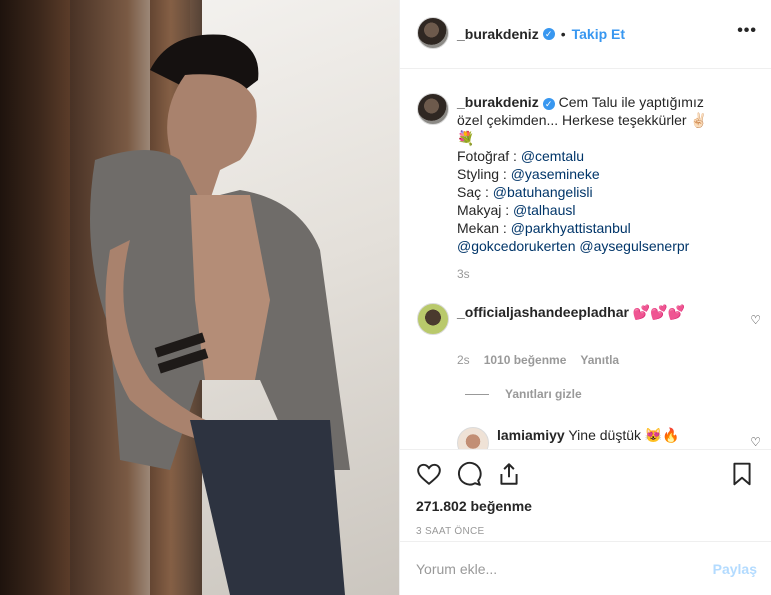 The image size is (771, 595). I want to click on likes-count: 271.802 beğenme, so click(585, 506).